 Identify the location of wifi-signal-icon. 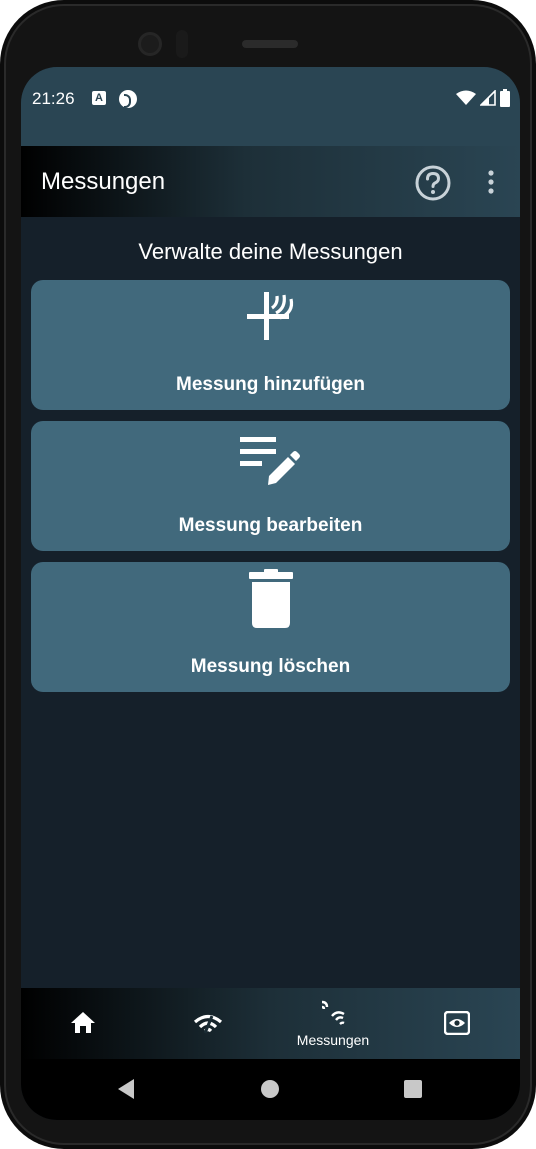
(208, 1024).